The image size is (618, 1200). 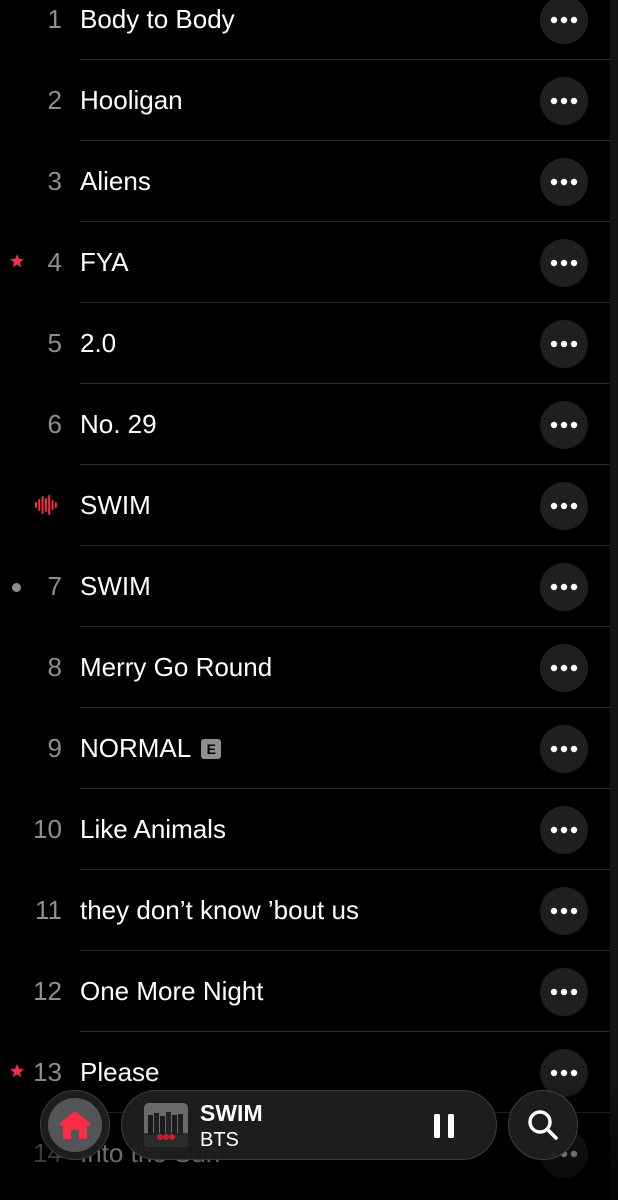 I want to click on track-title-text: Like Animals, so click(x=153, y=829).